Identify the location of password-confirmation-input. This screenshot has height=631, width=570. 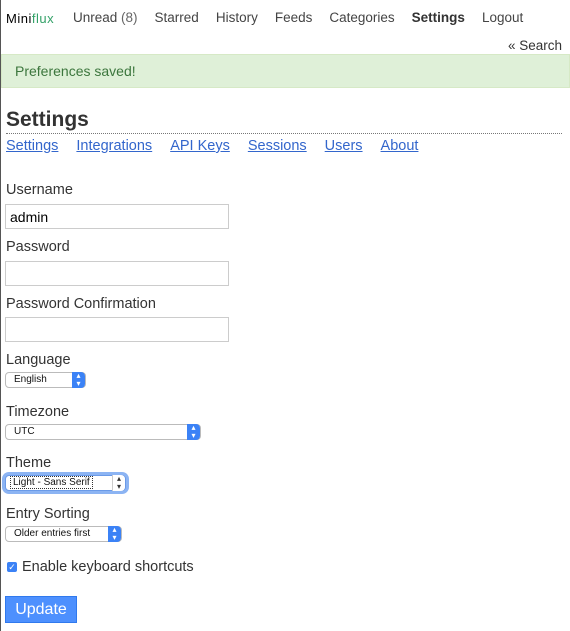
(117, 329).